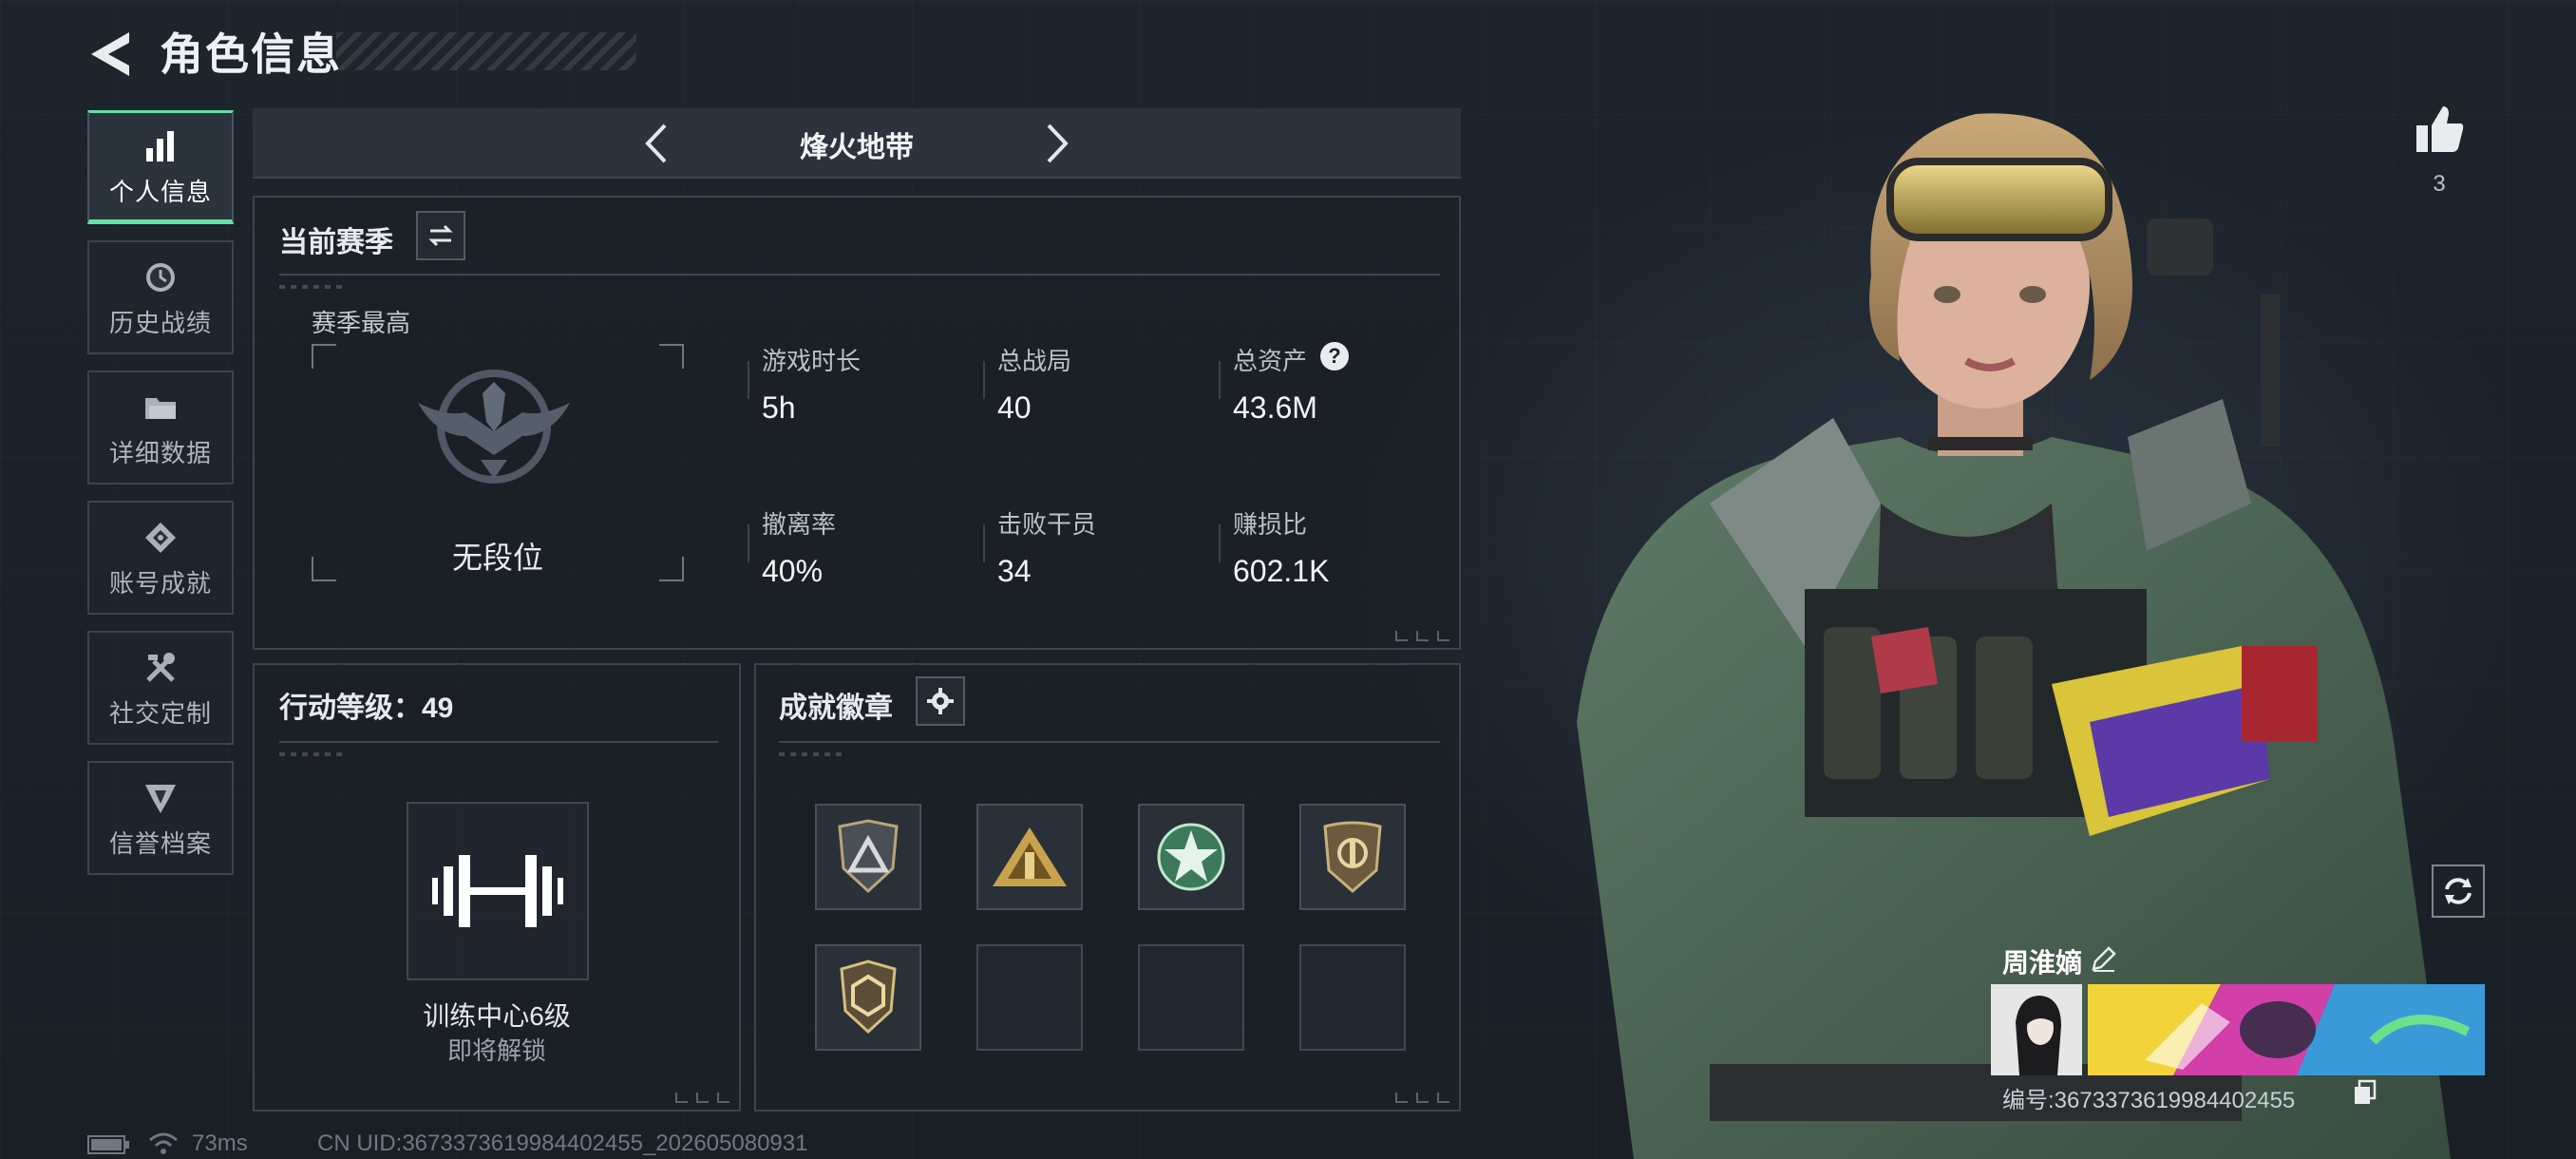 The height and width of the screenshot is (1159, 2576). Describe the element at coordinates (2043, 963) in the screenshot. I see `player-name: 周淮嫡` at that location.